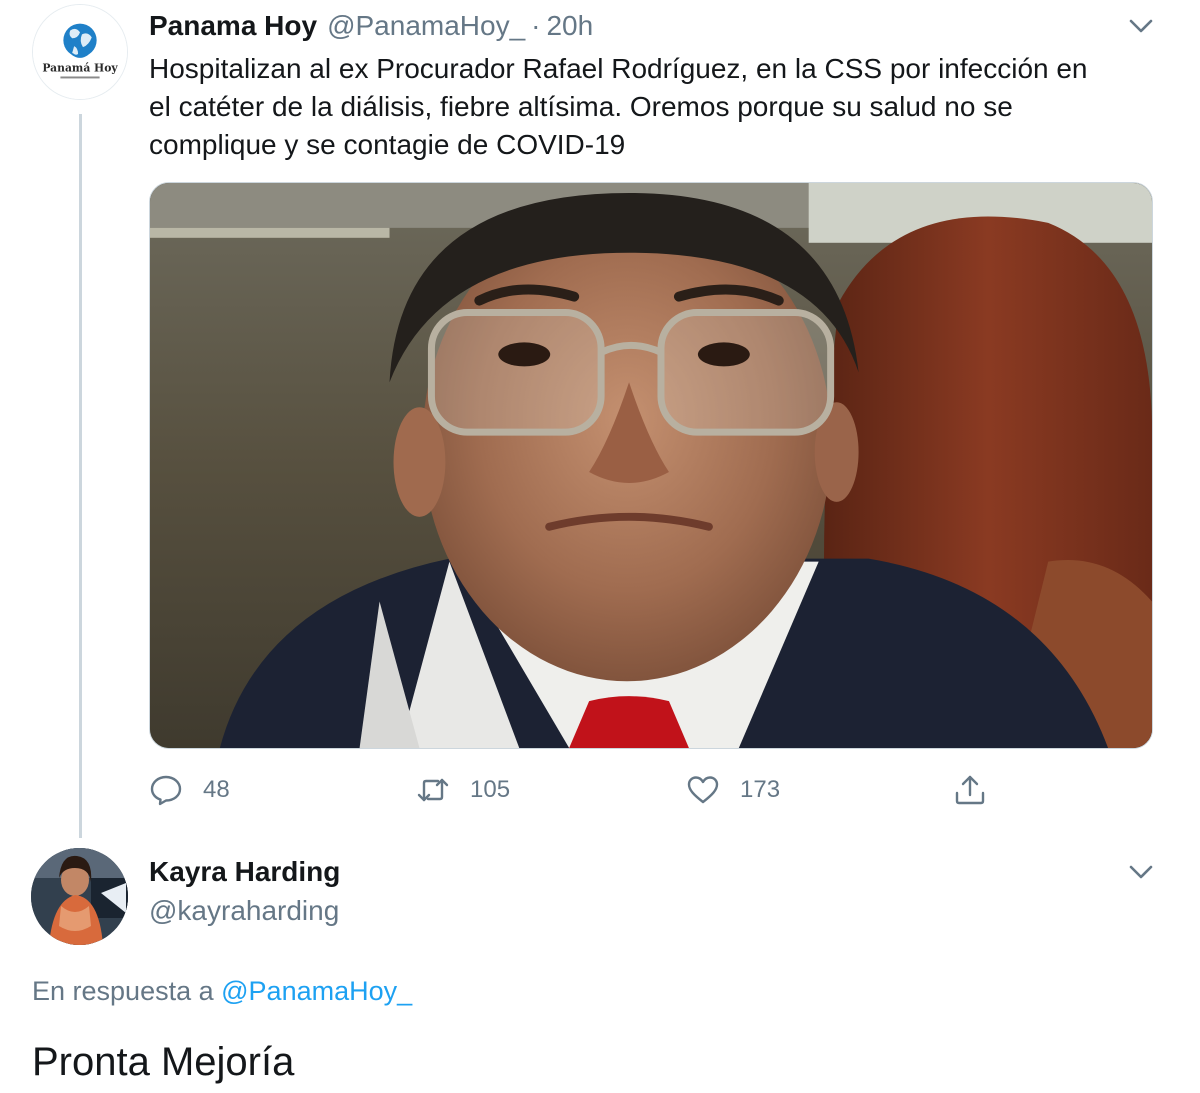  I want to click on heart-icon, so click(703, 790).